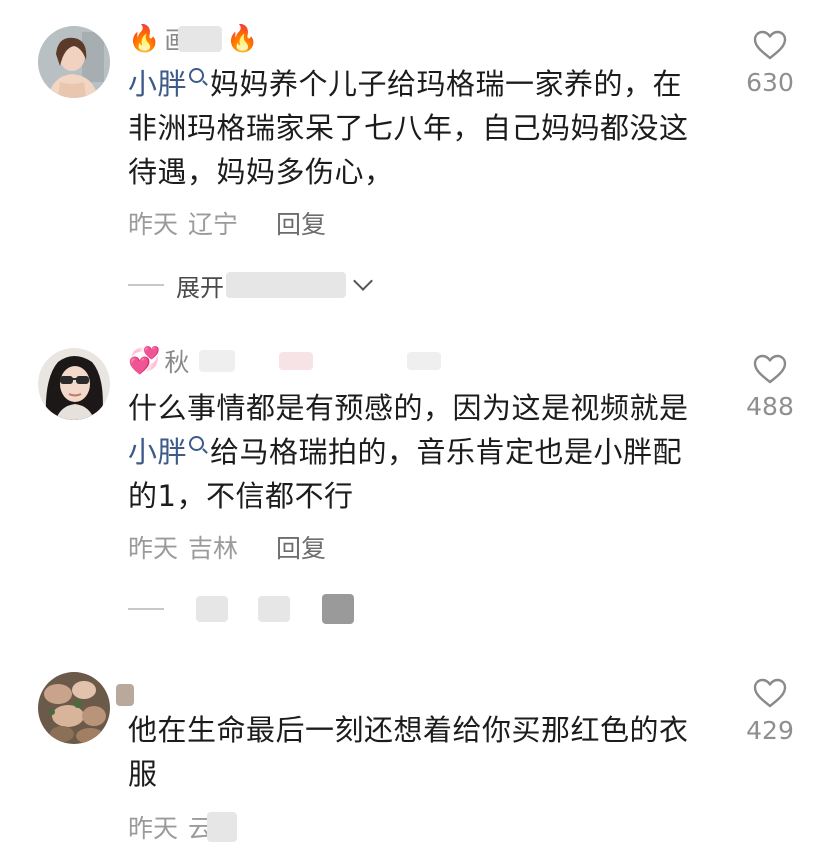  What do you see at coordinates (770, 63) in the screenshot?
I see `like-button: 630` at bounding box center [770, 63].